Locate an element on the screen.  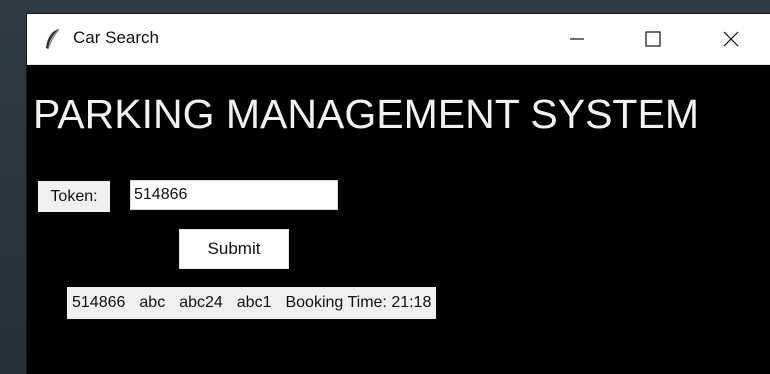
window-title: Car Search is located at coordinates (116, 37).